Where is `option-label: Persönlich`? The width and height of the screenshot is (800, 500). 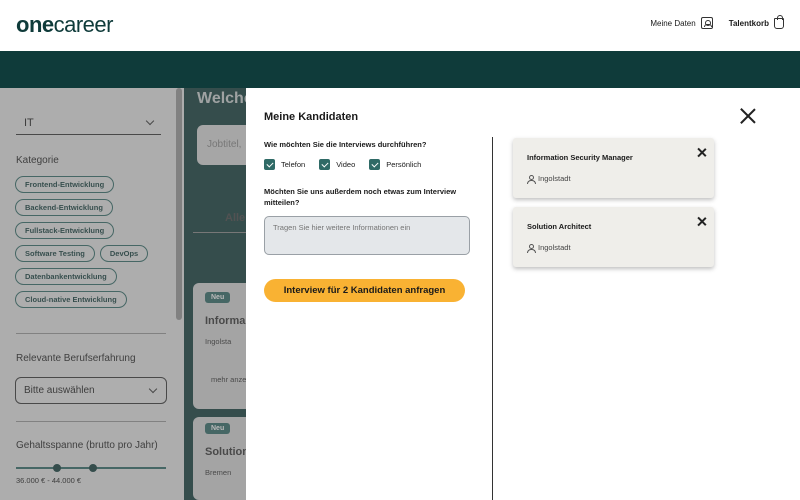
option-label: Persönlich is located at coordinates (404, 164).